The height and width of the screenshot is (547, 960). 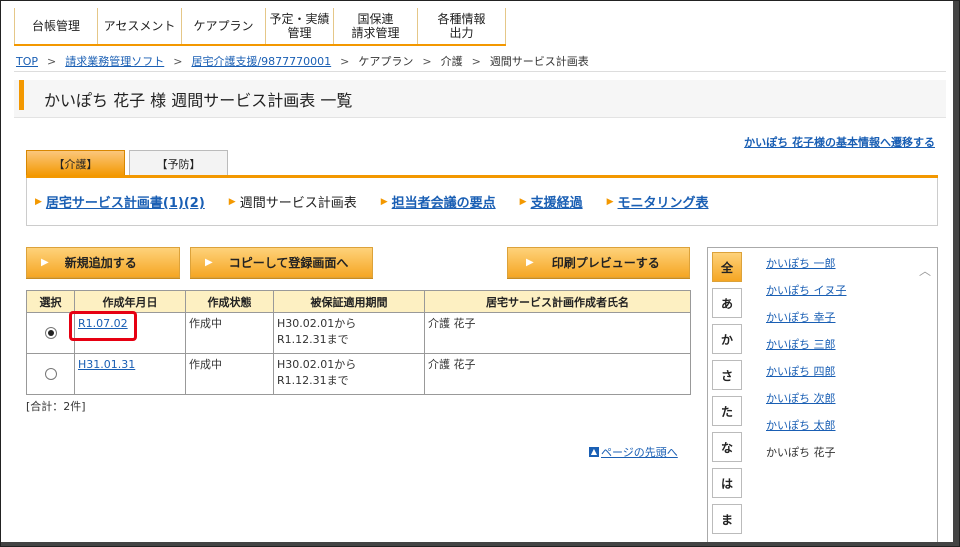 I want to click on client-link: かいぽち 次郎, so click(x=806, y=406).